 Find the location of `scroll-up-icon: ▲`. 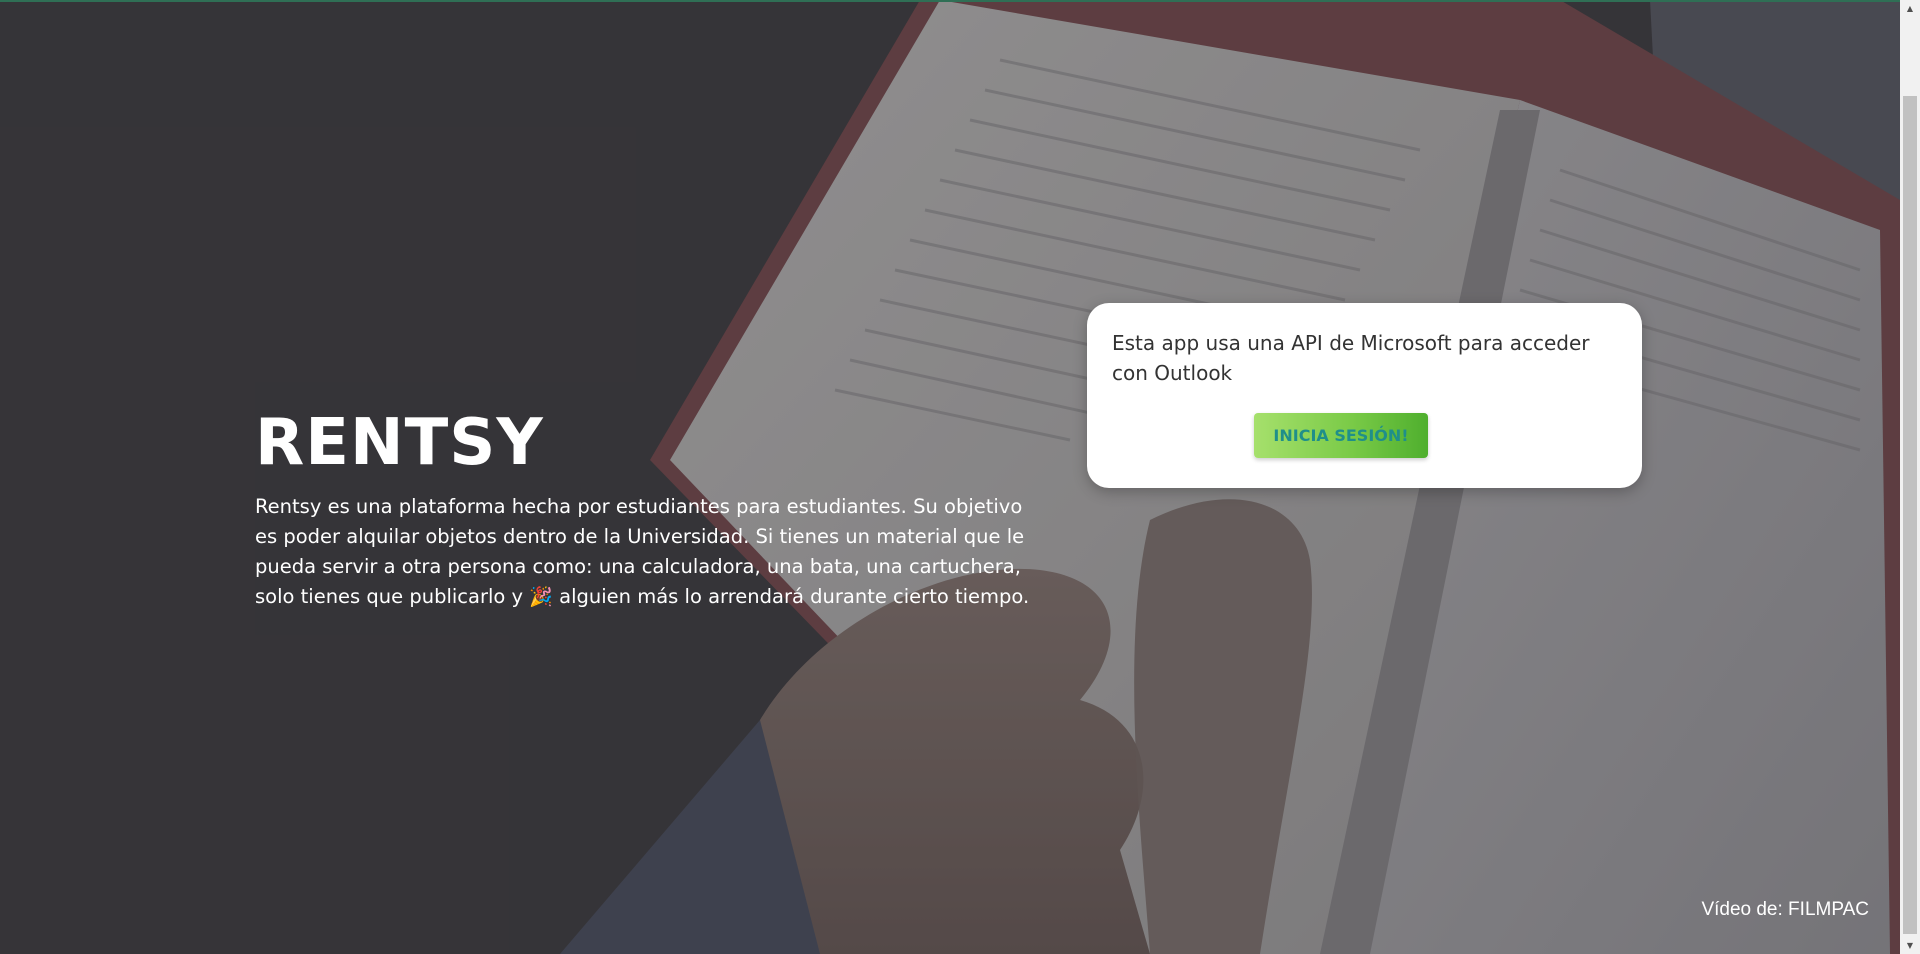

scroll-up-icon: ▲ is located at coordinates (1910, 8).